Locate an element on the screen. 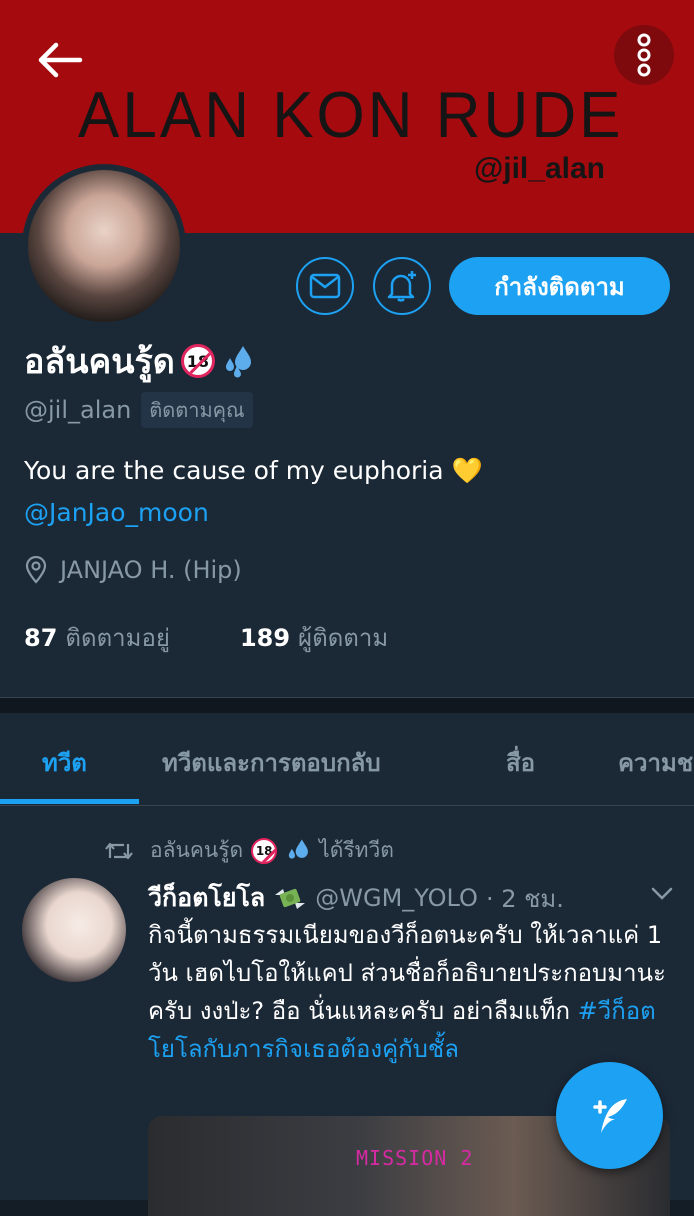  location-pin-icon is located at coordinates (36, 570).